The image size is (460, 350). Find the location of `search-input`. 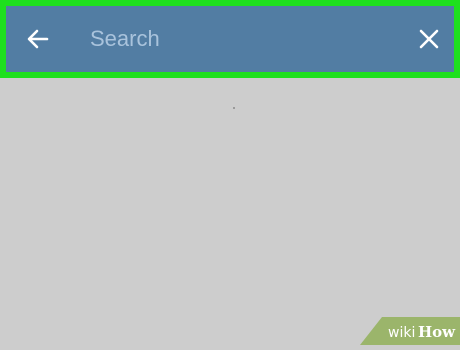

search-input is located at coordinates (240, 39).